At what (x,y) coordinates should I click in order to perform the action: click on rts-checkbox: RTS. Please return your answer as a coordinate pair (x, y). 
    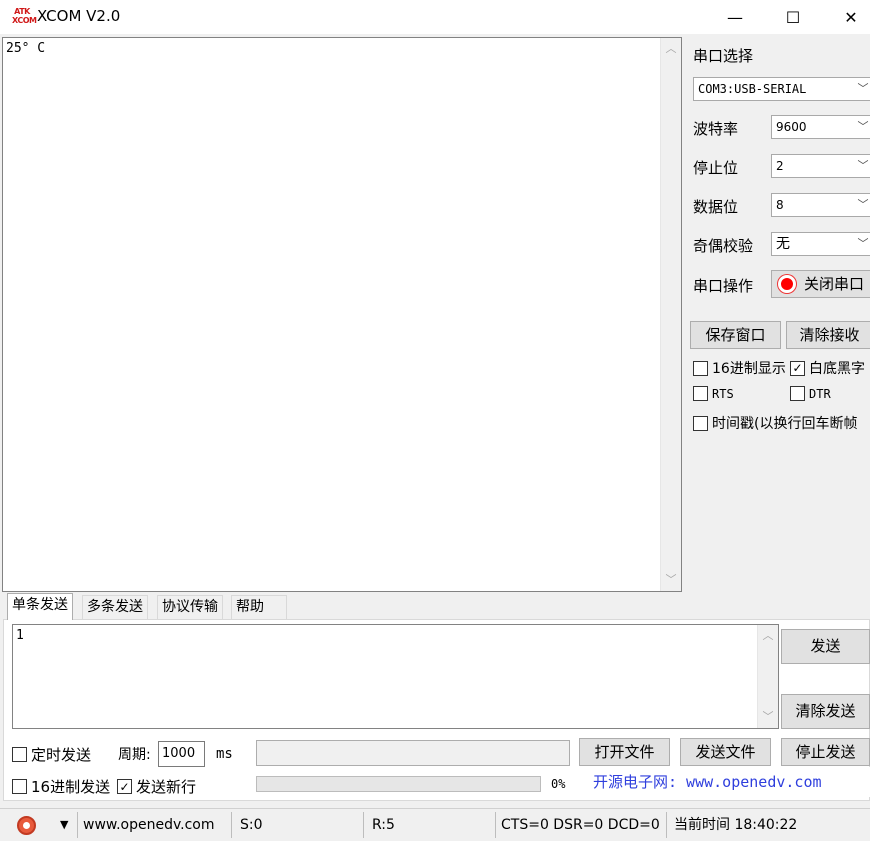
    Looking at the image, I should click on (713, 393).